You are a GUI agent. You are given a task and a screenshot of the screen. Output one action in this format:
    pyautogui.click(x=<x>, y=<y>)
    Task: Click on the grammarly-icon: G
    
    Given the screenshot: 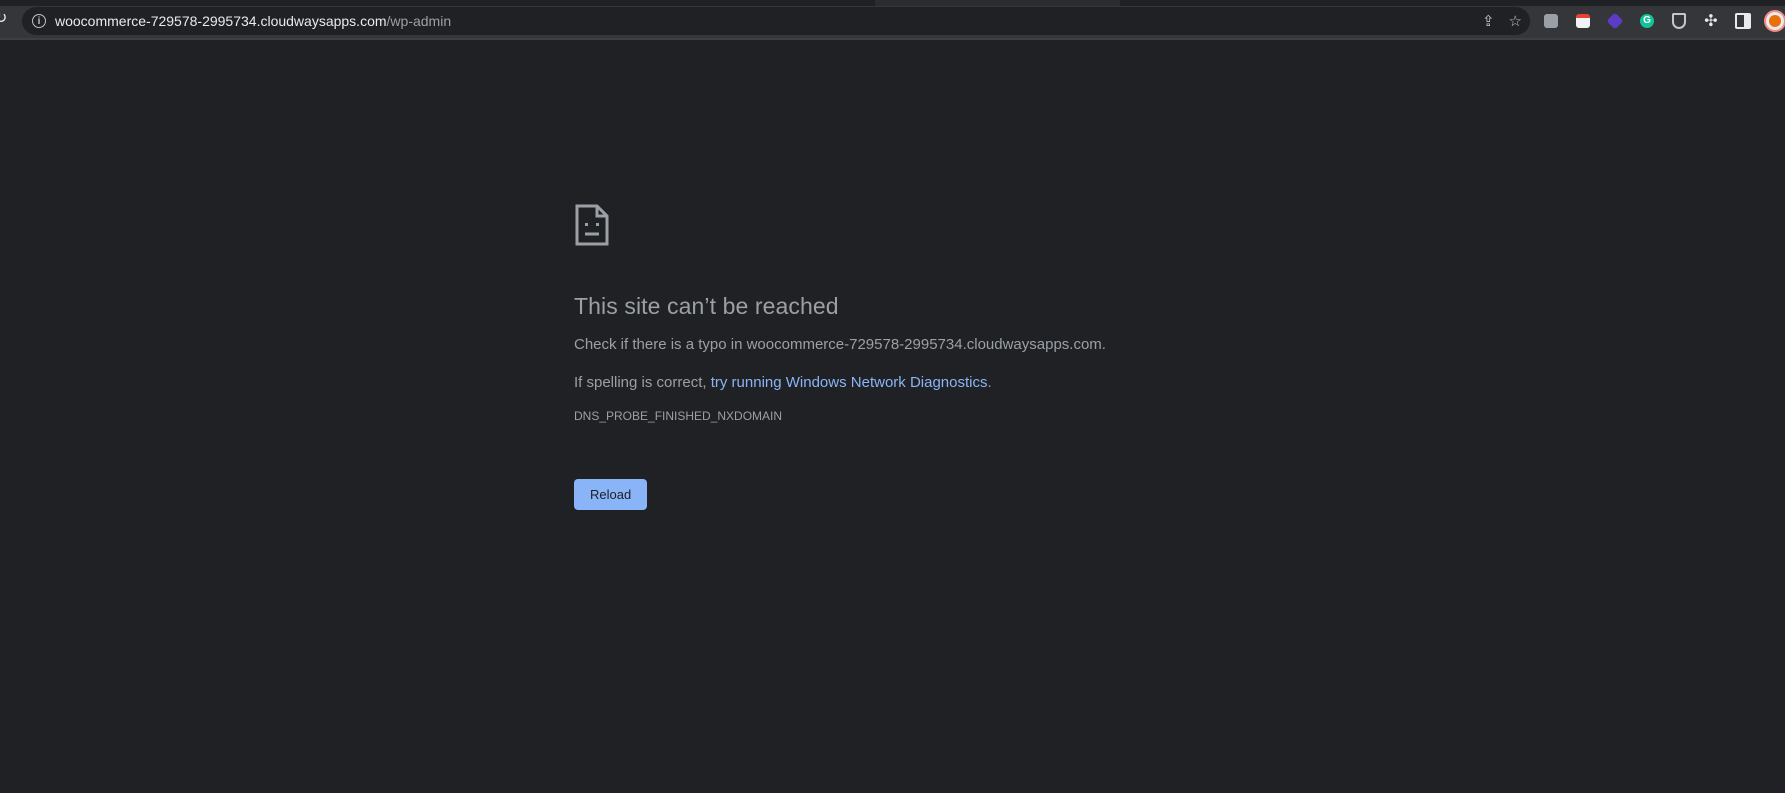 What is the action you would take?
    pyautogui.click(x=1647, y=21)
    